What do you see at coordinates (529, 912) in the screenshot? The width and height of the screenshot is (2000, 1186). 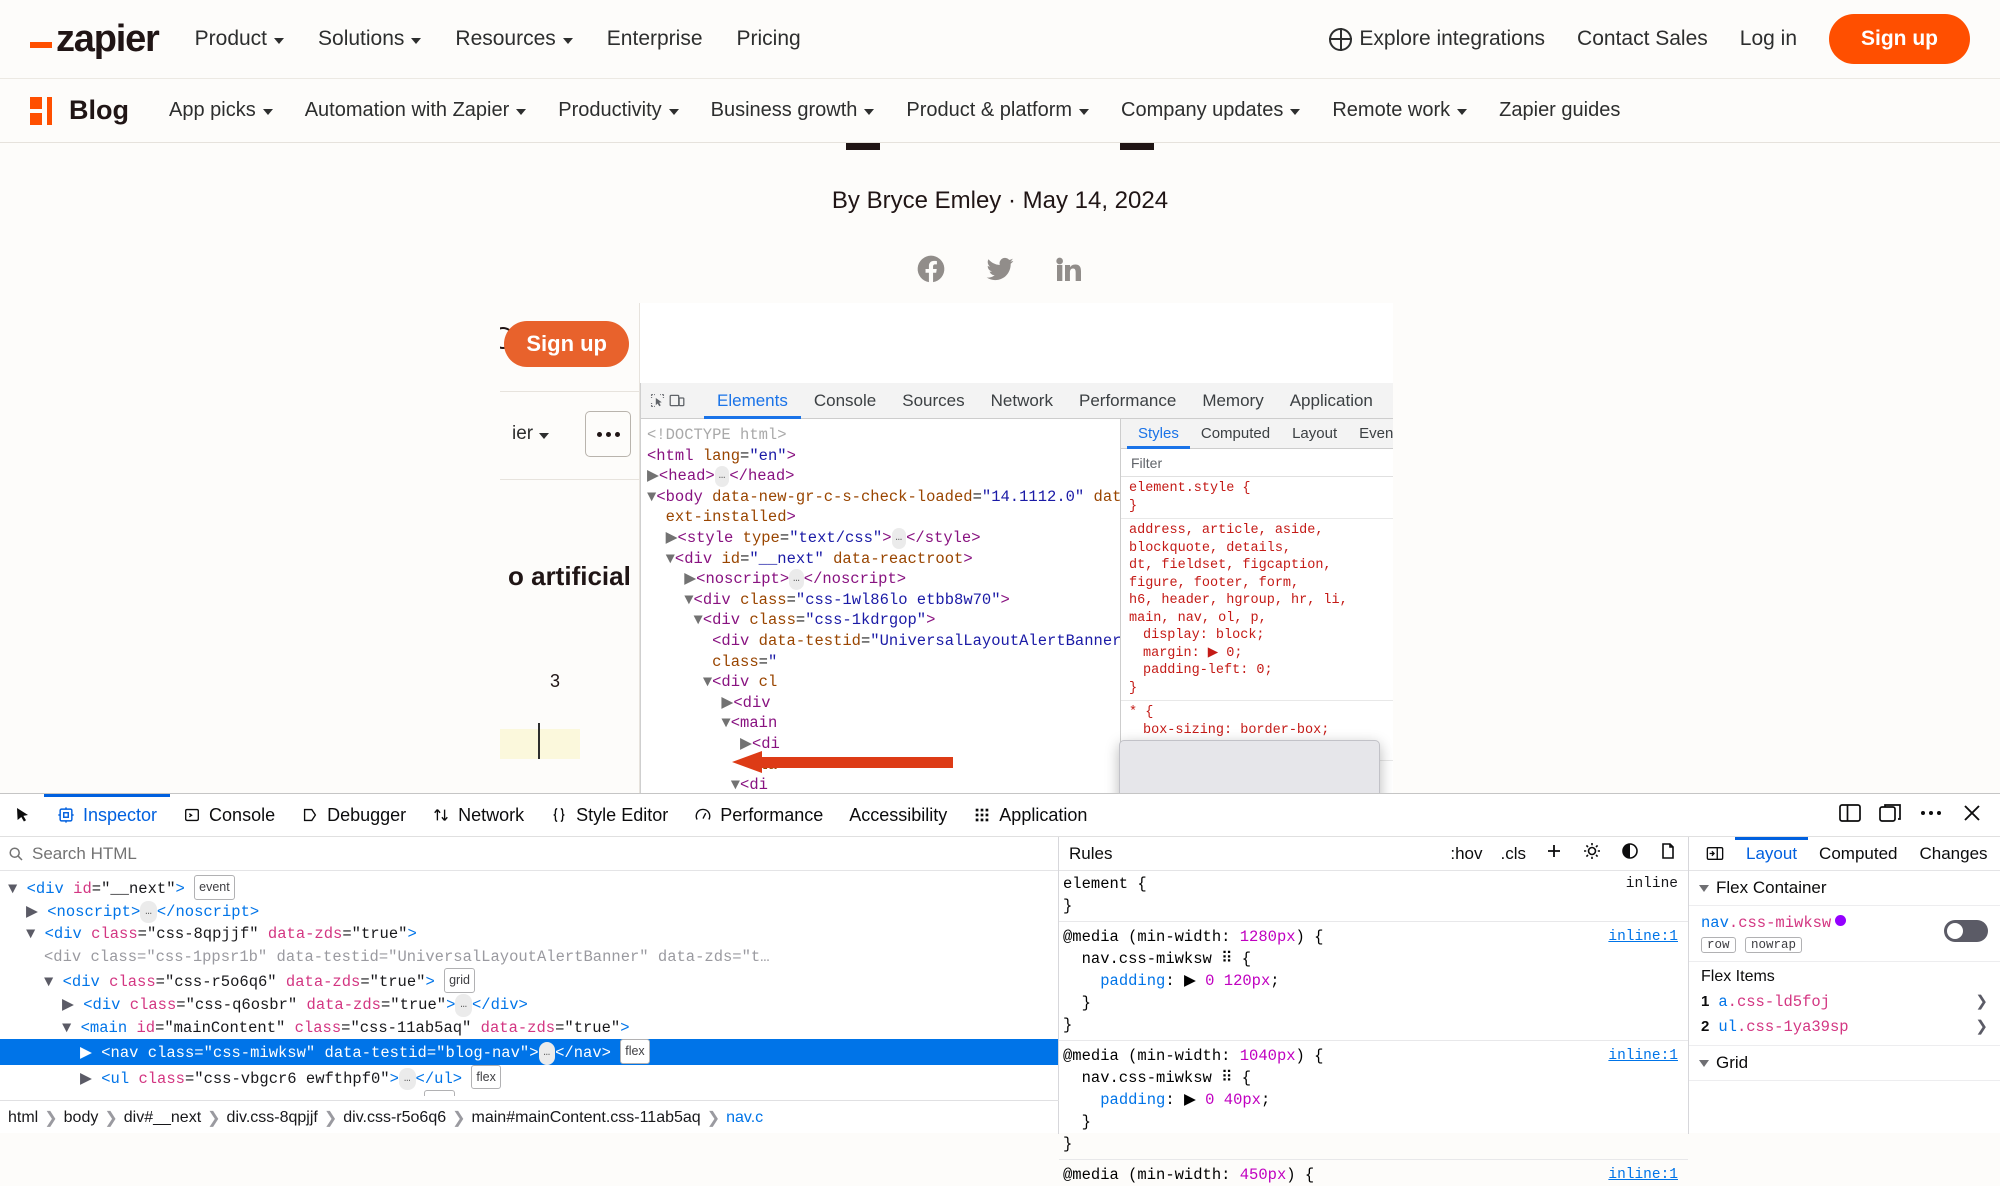 I see `markup-tree-row: ▶ <noscript>… </noscript>` at bounding box center [529, 912].